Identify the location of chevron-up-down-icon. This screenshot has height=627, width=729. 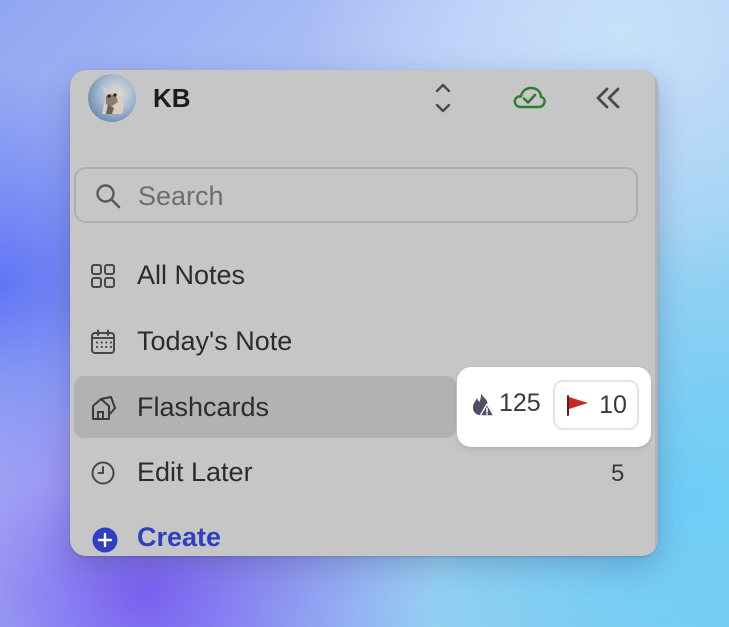
(443, 98).